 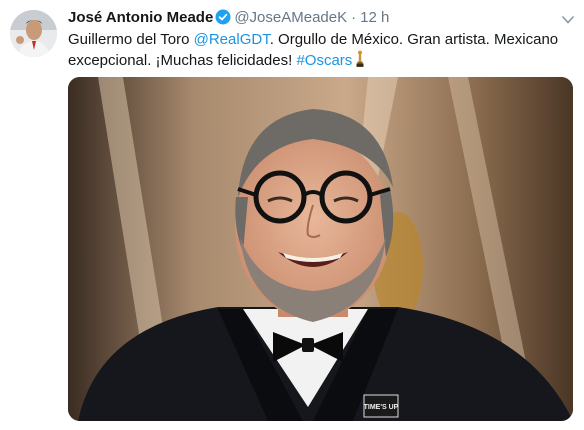 I want to click on tweet-text-part: Guillermo del Toro, so click(x=131, y=39).